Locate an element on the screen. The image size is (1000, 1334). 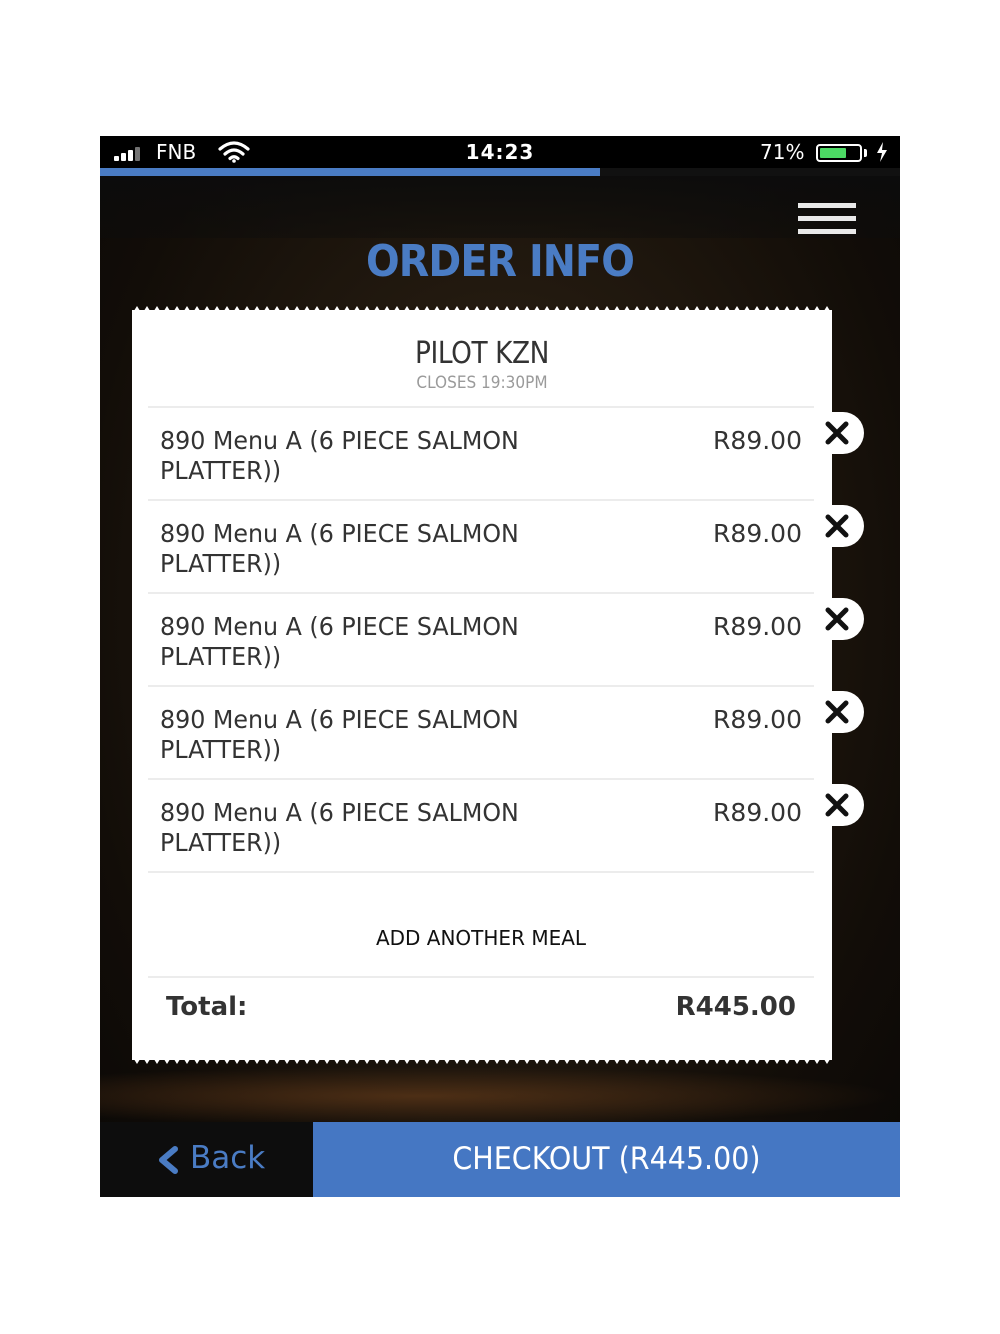
receipt-bottom-edge is located at coordinates (482, 1060).